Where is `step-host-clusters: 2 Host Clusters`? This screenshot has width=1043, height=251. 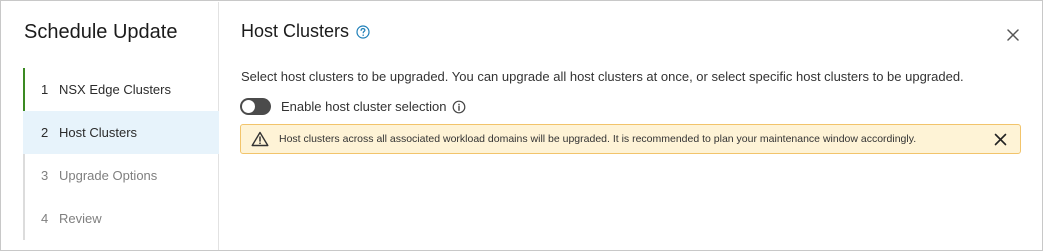
step-host-clusters: 2 Host Clusters is located at coordinates (121, 132).